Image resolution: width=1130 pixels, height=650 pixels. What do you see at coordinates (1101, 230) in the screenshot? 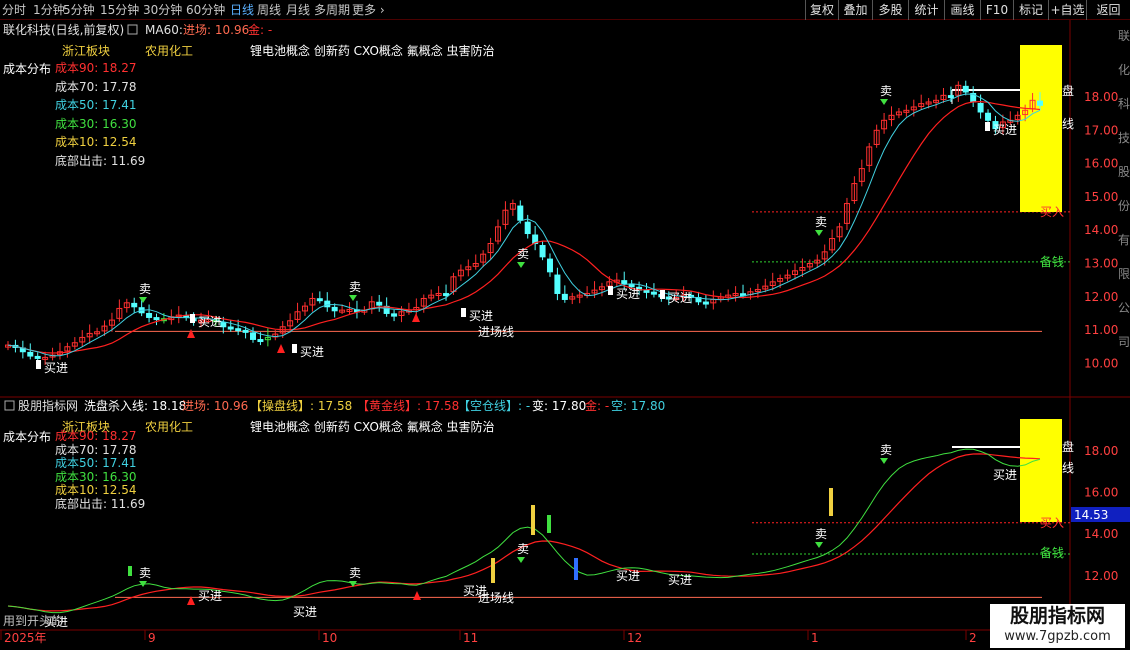
I see `main-y-tick: 14.00` at bounding box center [1101, 230].